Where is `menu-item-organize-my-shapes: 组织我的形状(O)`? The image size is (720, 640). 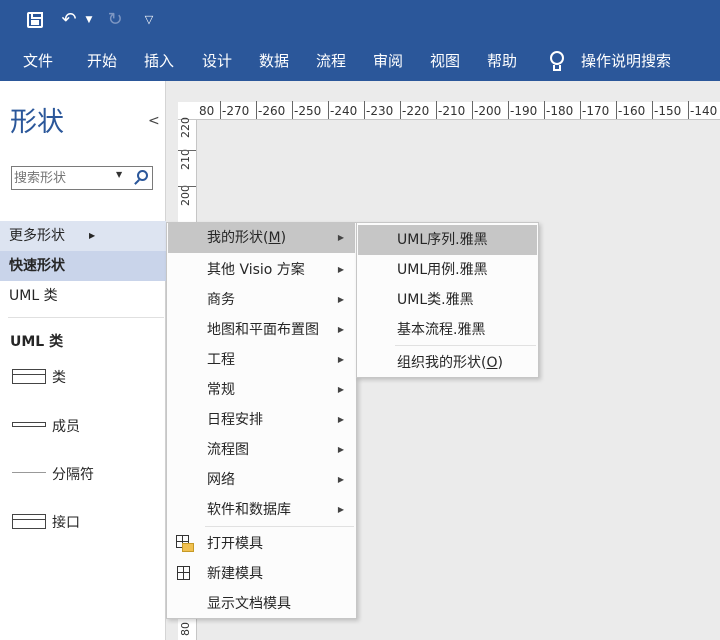 menu-item-organize-my-shapes: 组织我的形状(O) is located at coordinates (447, 363).